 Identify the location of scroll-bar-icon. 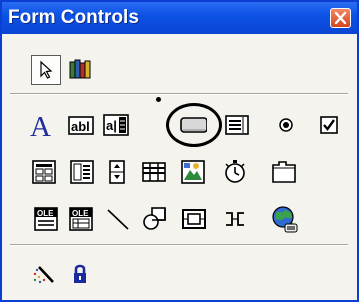
(154, 172).